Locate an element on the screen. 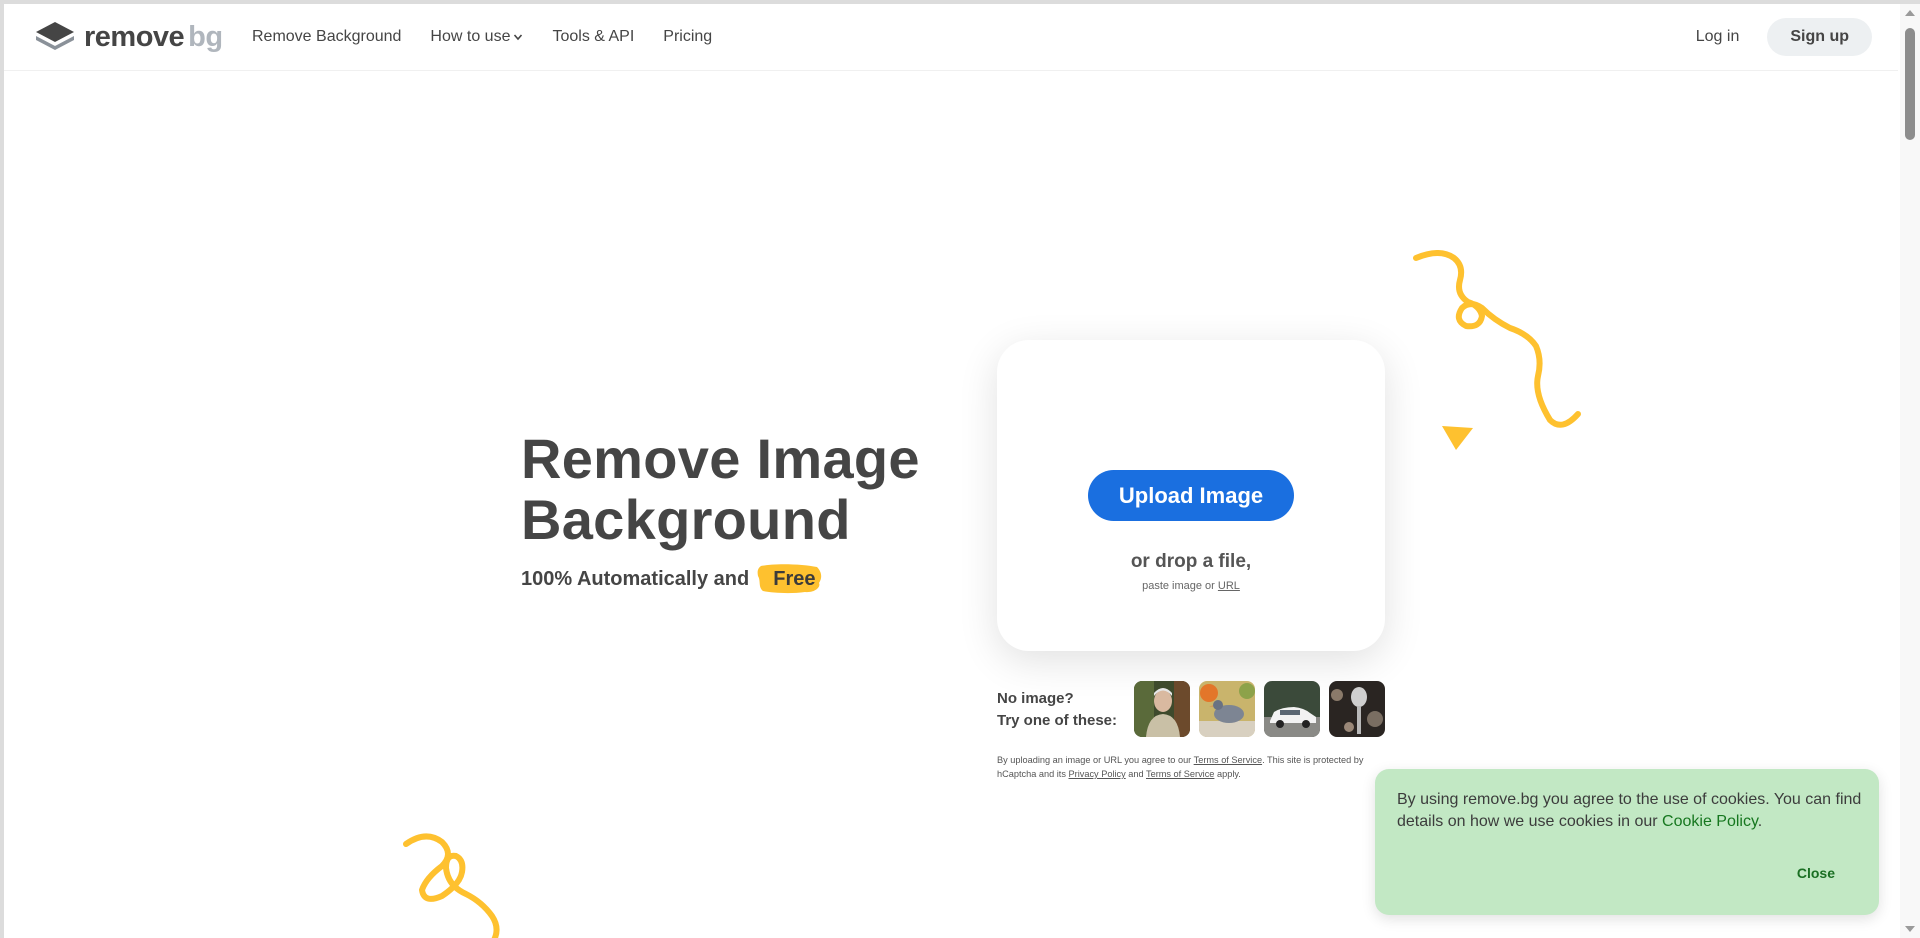 The image size is (1920, 938). car-image-icon is located at coordinates (1292, 709).